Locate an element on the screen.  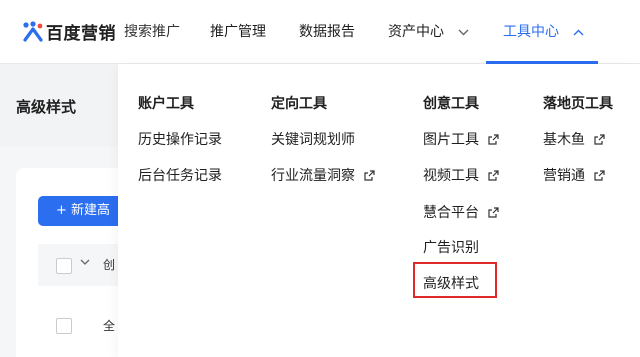
page-title: 高级样式 is located at coordinates (46, 107).